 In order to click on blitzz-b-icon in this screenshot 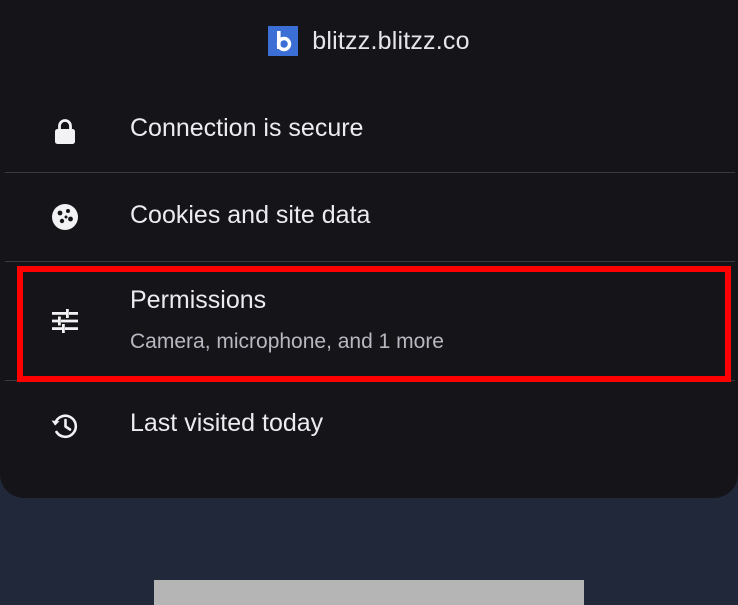, I will do `click(283, 41)`.